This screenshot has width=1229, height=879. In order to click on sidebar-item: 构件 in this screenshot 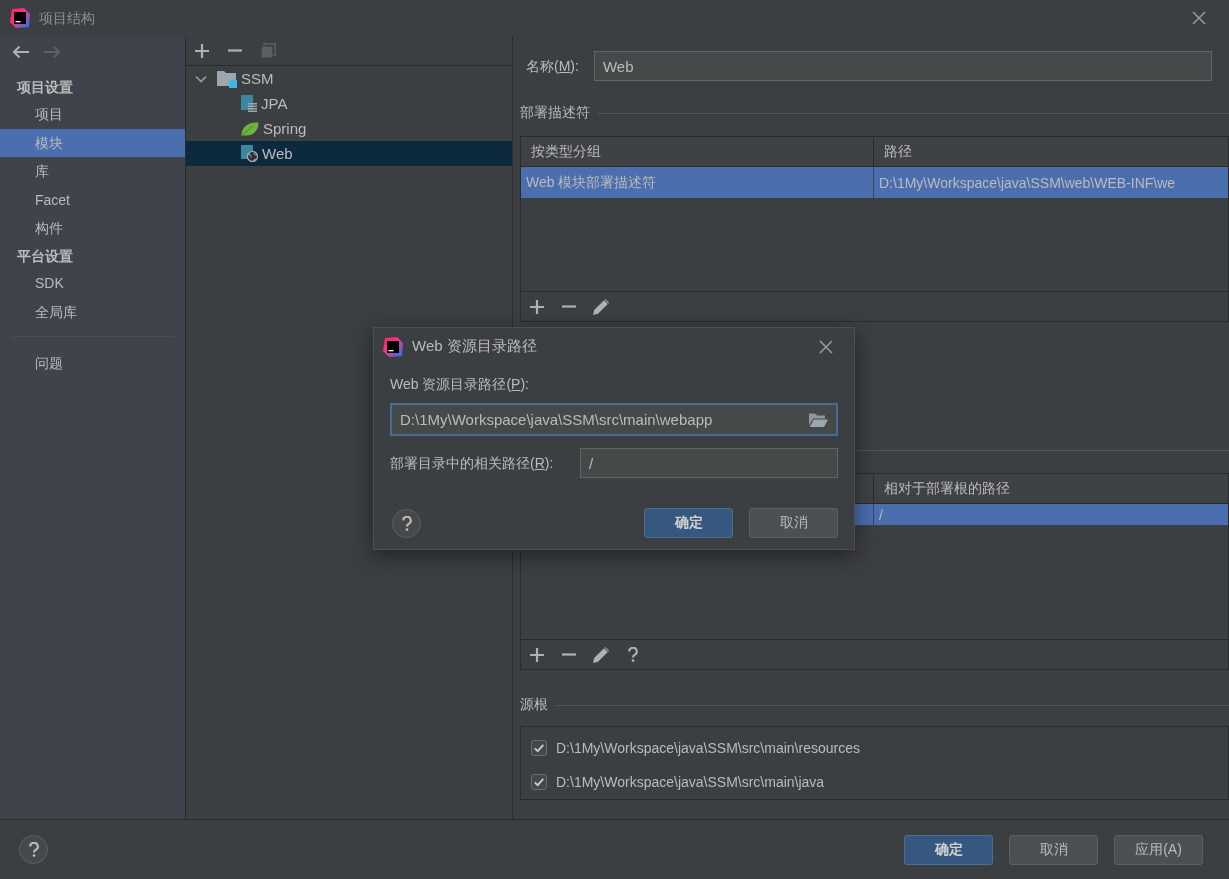, I will do `click(92, 228)`.